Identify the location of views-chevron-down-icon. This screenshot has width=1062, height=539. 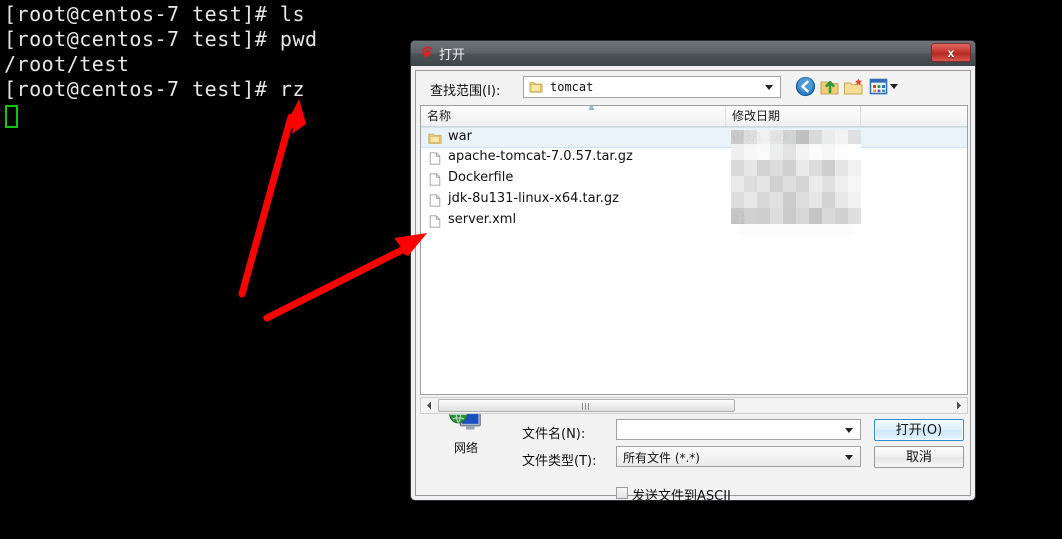
(894, 86).